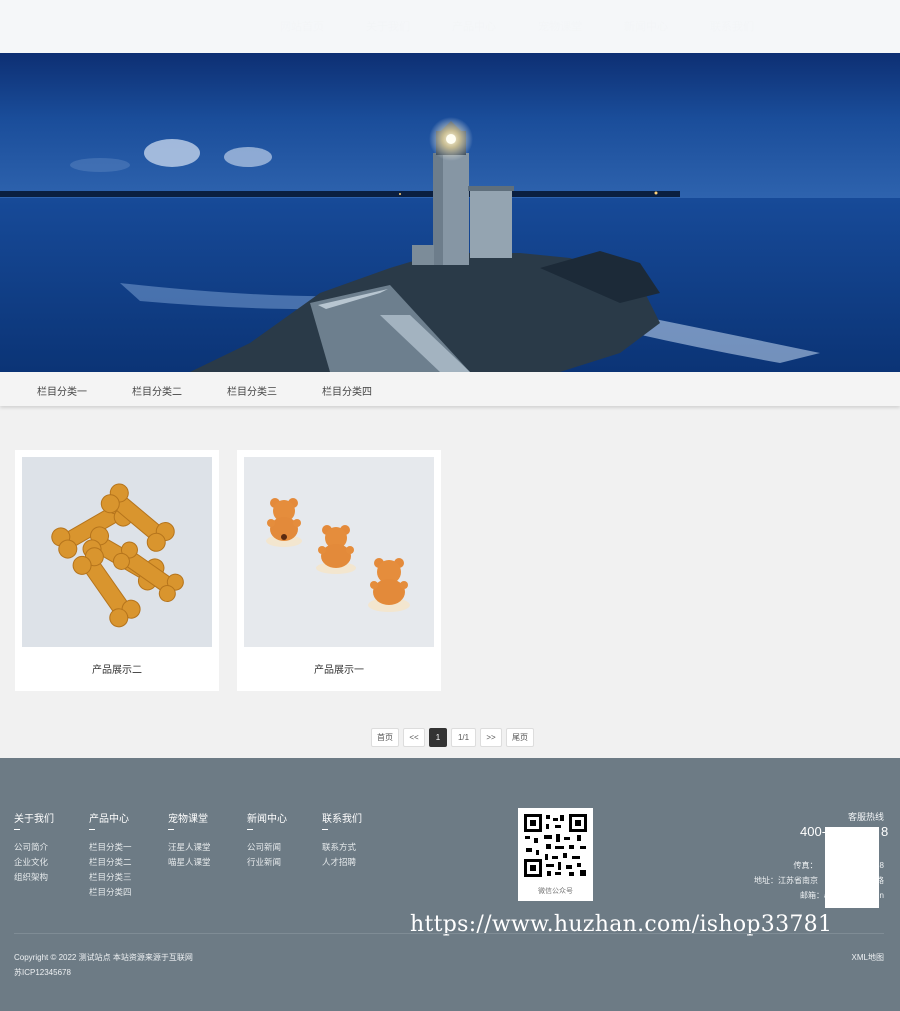 Image resolution: width=900 pixels, height=1011 pixels. What do you see at coordinates (520, 737) in the screenshot?
I see `last-page-button: 尾页` at bounding box center [520, 737].